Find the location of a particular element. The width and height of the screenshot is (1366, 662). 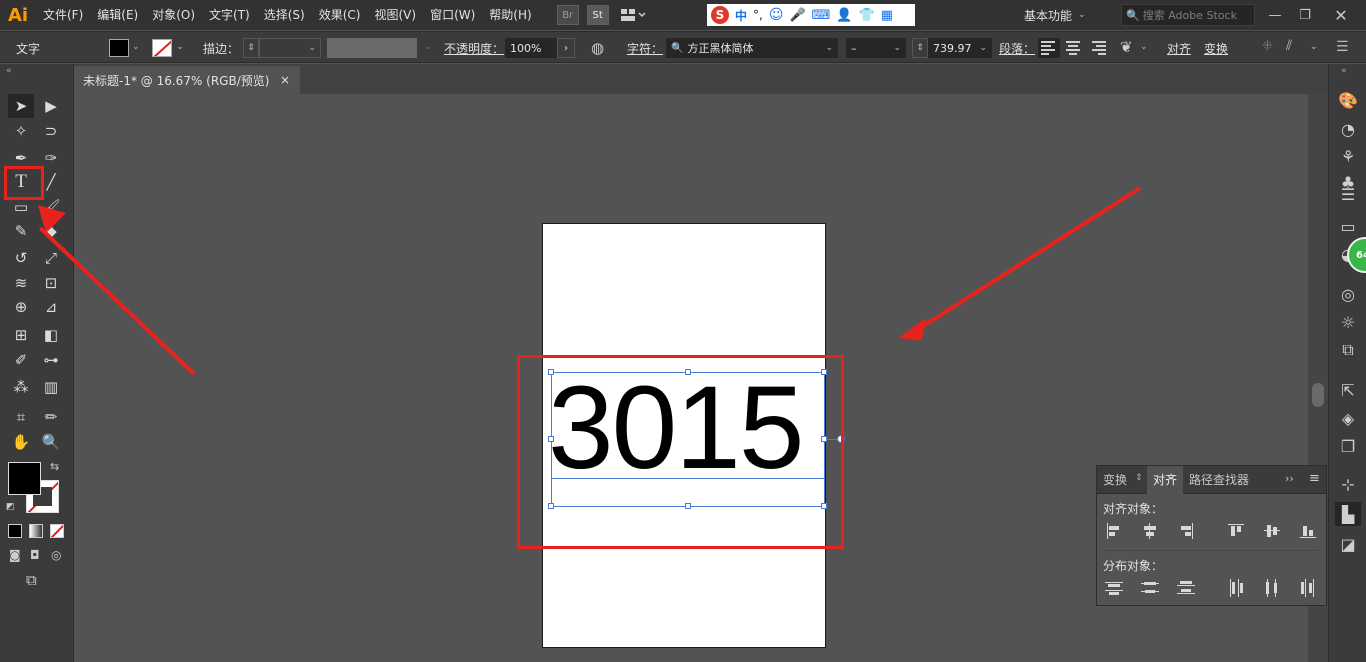

selection-tool-icon: ➤ is located at coordinates (21, 106).